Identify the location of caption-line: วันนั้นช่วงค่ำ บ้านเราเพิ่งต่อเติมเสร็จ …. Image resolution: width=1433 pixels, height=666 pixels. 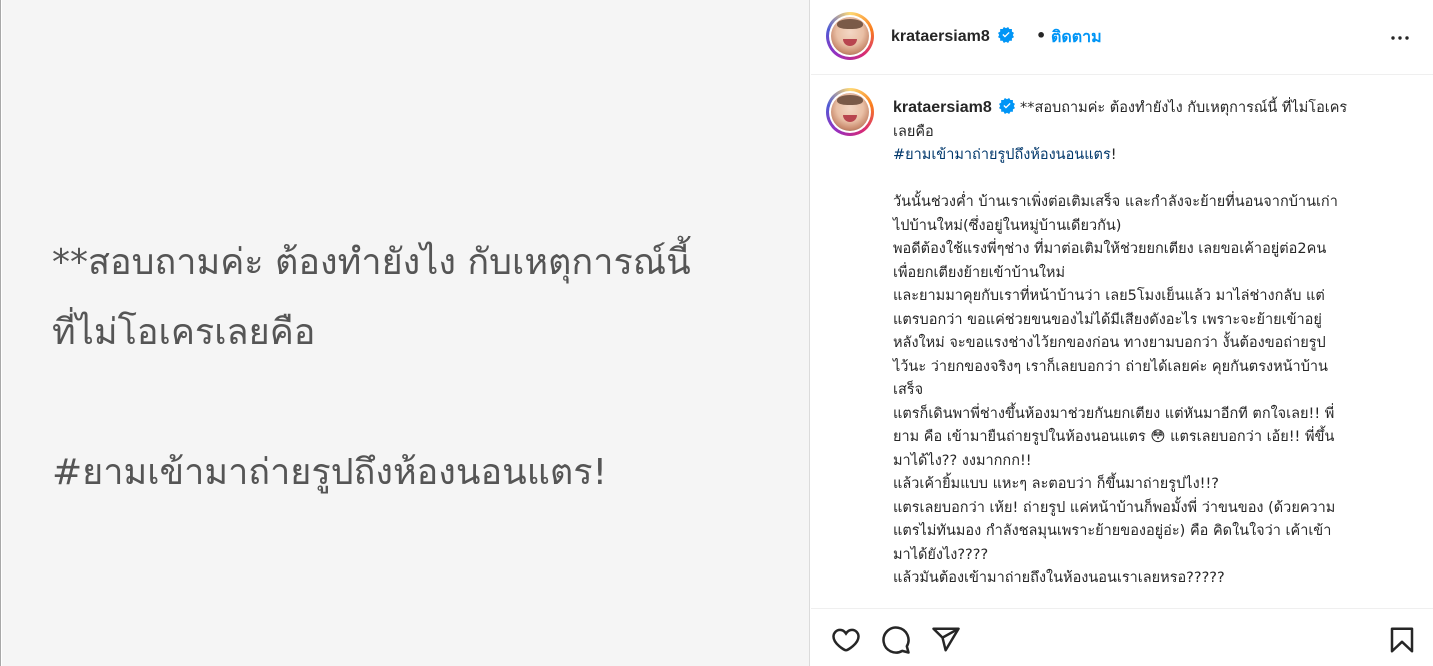
(1115, 202).